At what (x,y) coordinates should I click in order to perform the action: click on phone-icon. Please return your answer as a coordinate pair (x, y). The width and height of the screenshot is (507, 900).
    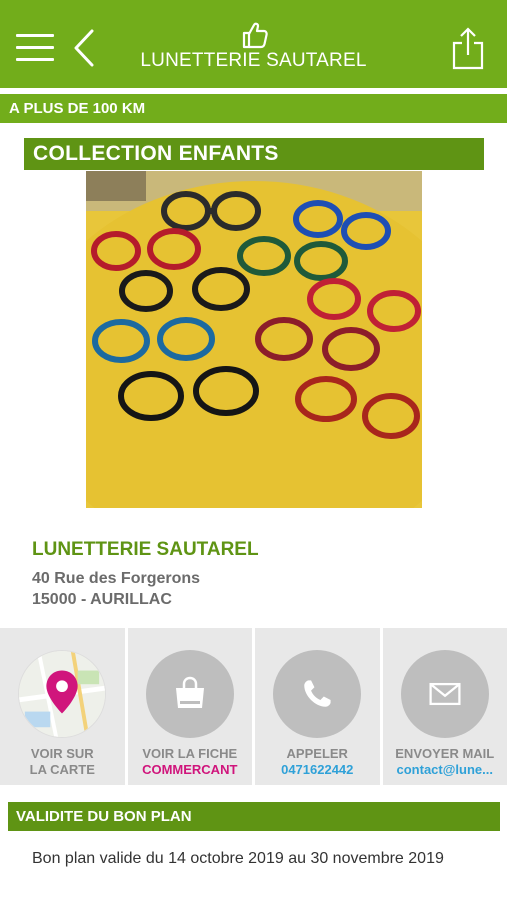
    Looking at the image, I should click on (317, 693).